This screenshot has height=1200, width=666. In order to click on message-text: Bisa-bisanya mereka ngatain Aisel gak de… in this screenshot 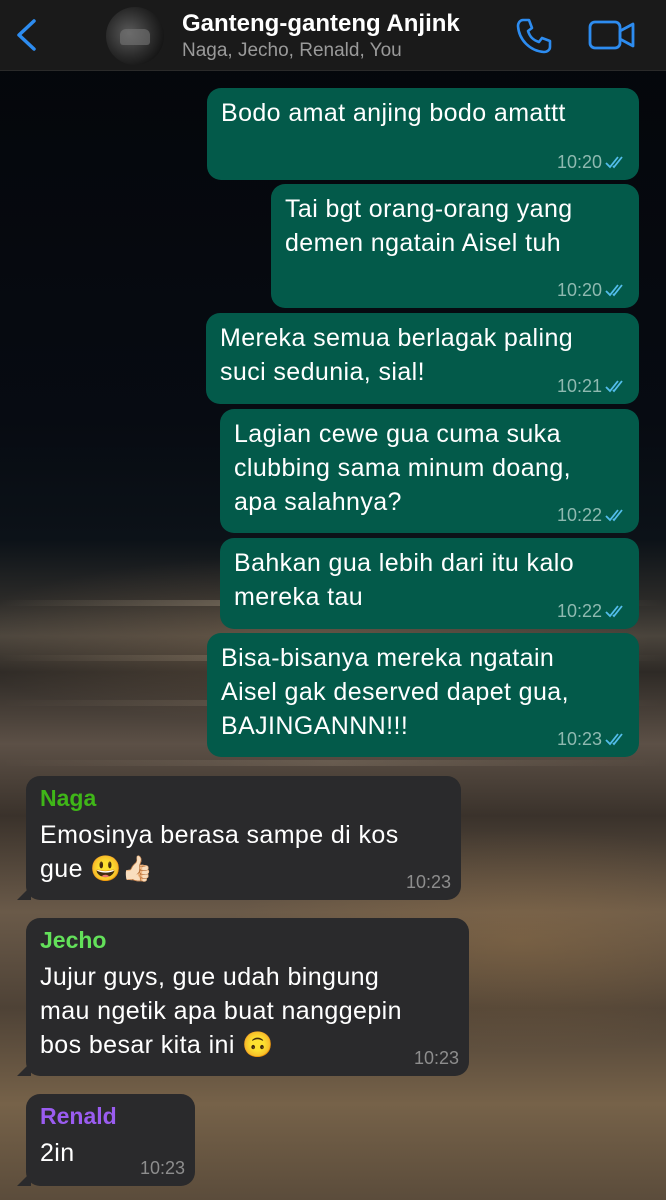, I will do `click(395, 692)`.